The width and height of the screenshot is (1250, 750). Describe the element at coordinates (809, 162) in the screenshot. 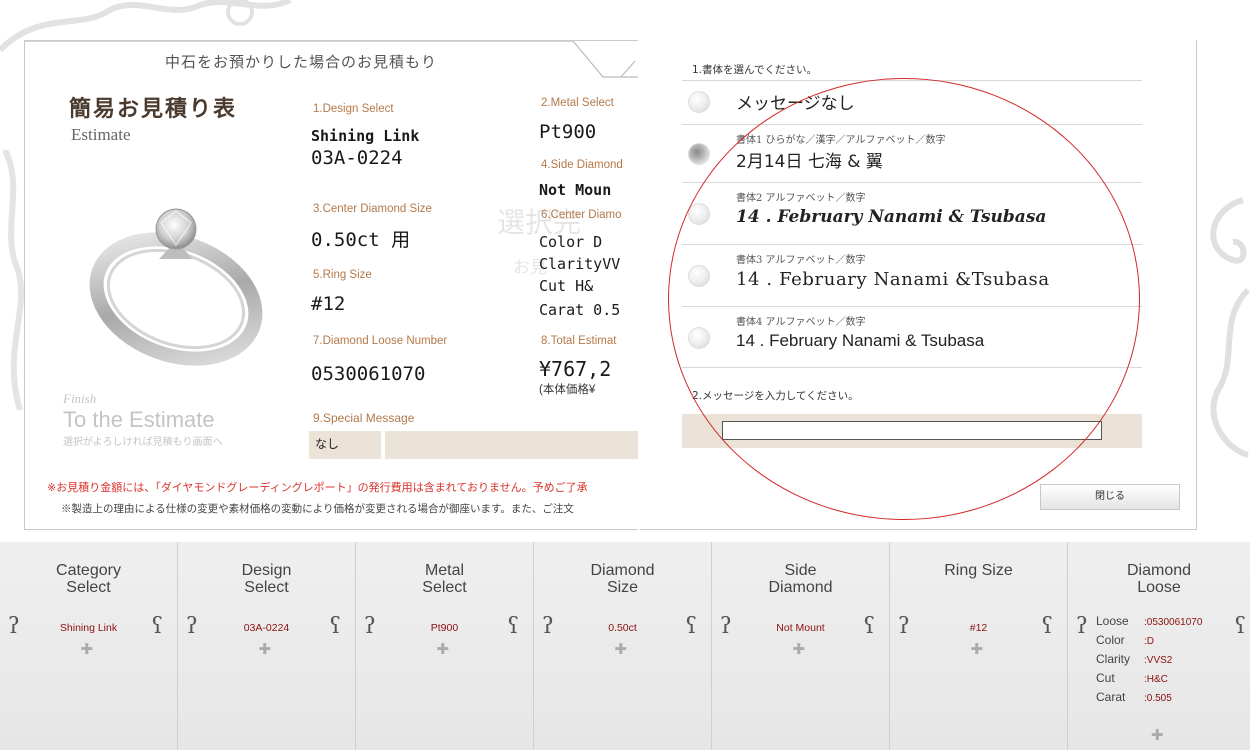

I see `font-option-text: 2月14日 七海 & 翼` at that location.